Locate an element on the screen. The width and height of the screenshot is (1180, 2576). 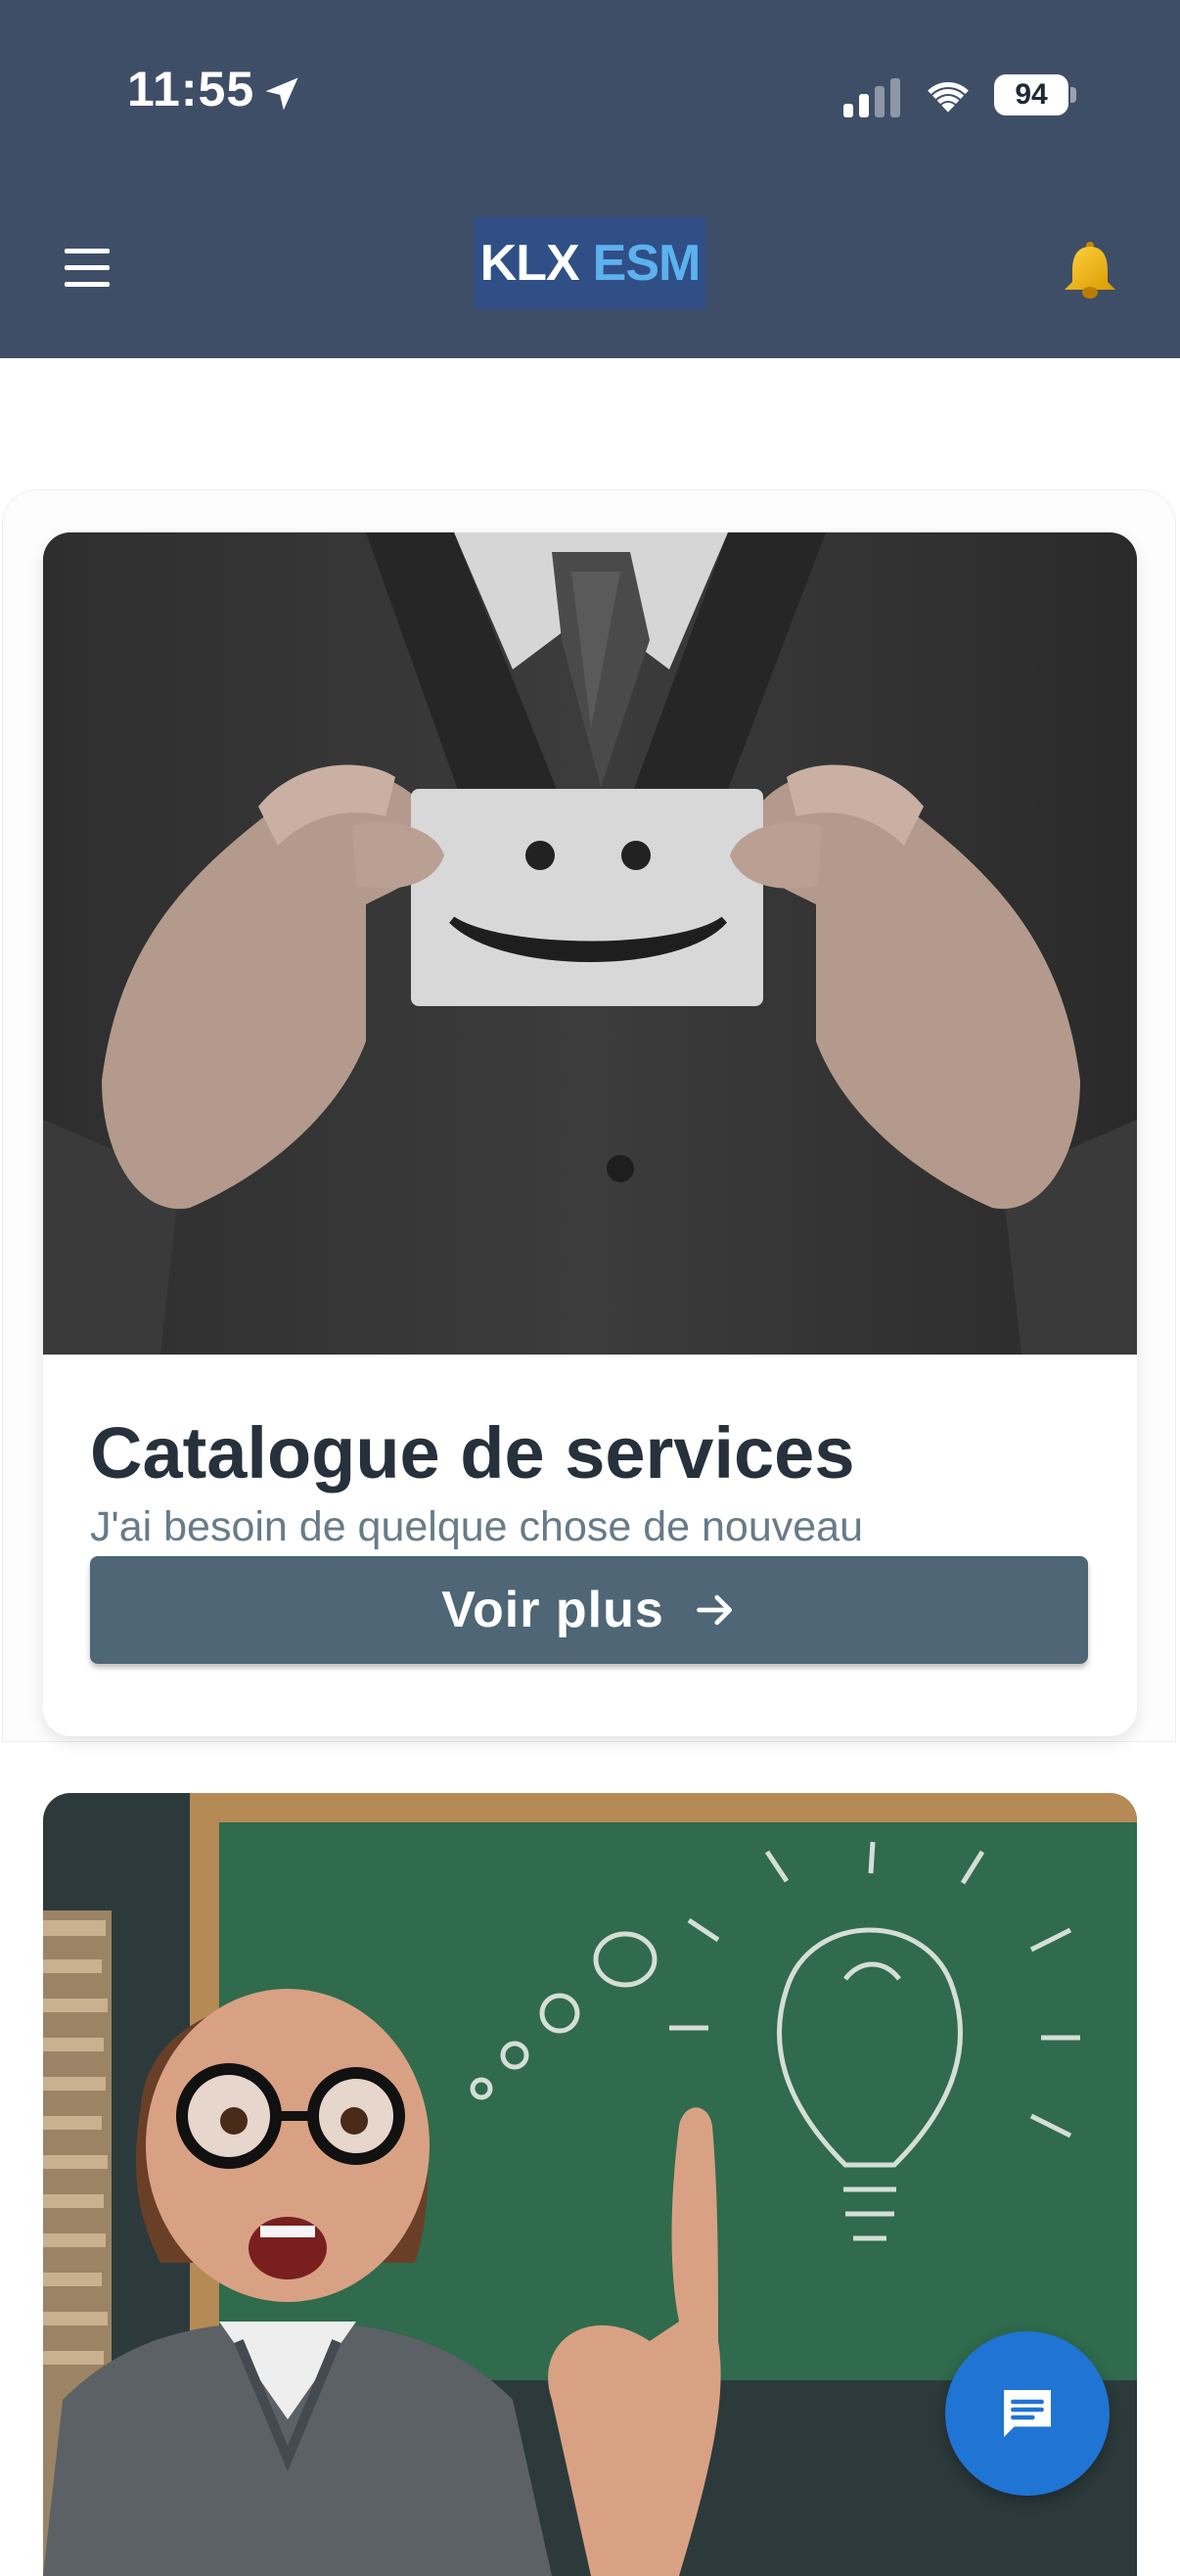
battery-level: 94 is located at coordinates (1031, 95).